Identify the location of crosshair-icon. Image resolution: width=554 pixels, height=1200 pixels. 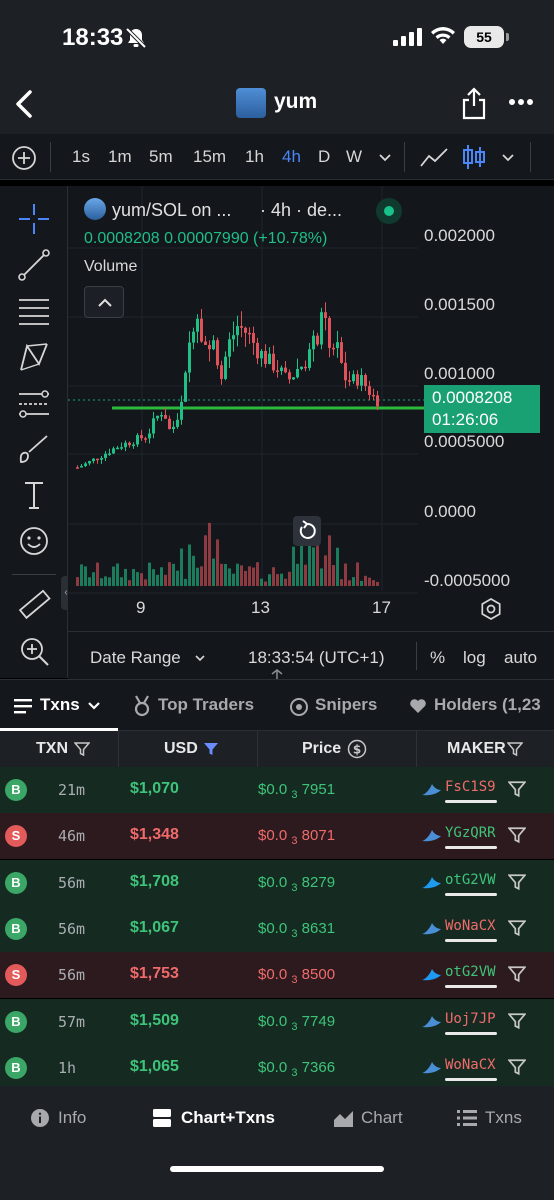
(34, 219).